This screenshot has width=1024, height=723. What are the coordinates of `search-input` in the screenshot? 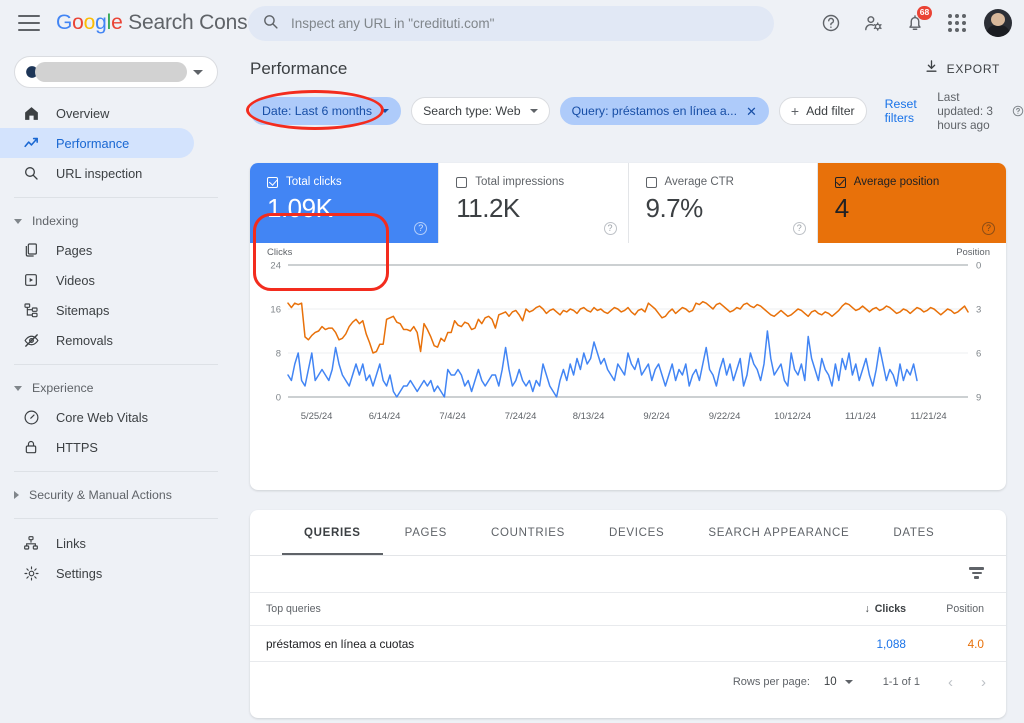 It's located at (511, 23).